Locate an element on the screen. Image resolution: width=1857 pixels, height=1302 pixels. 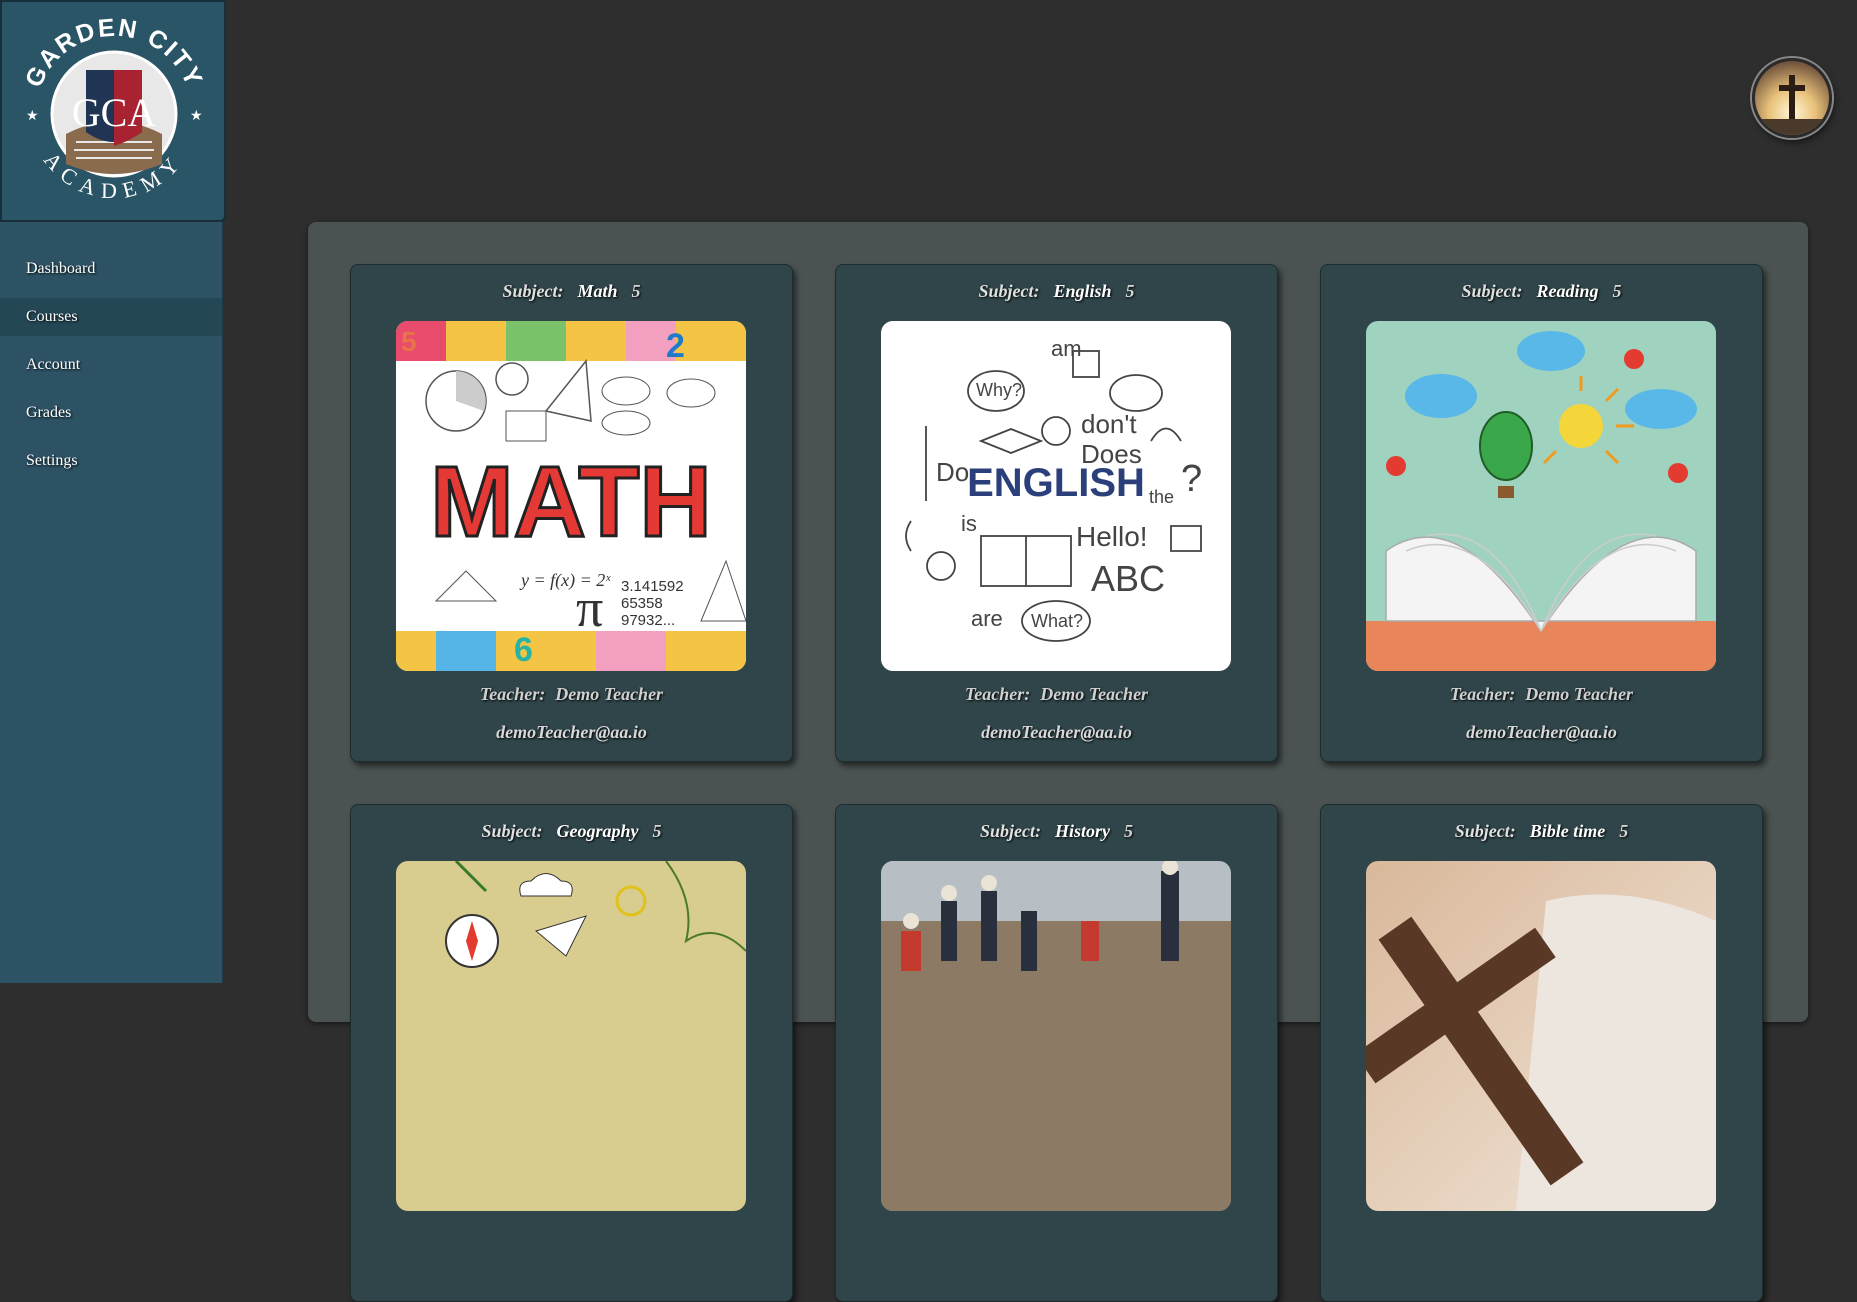
garden-city-academy-logo-icon: GCA GARDEN CITY ACADEMY ★ ★ is located at coordinates (113, 108).